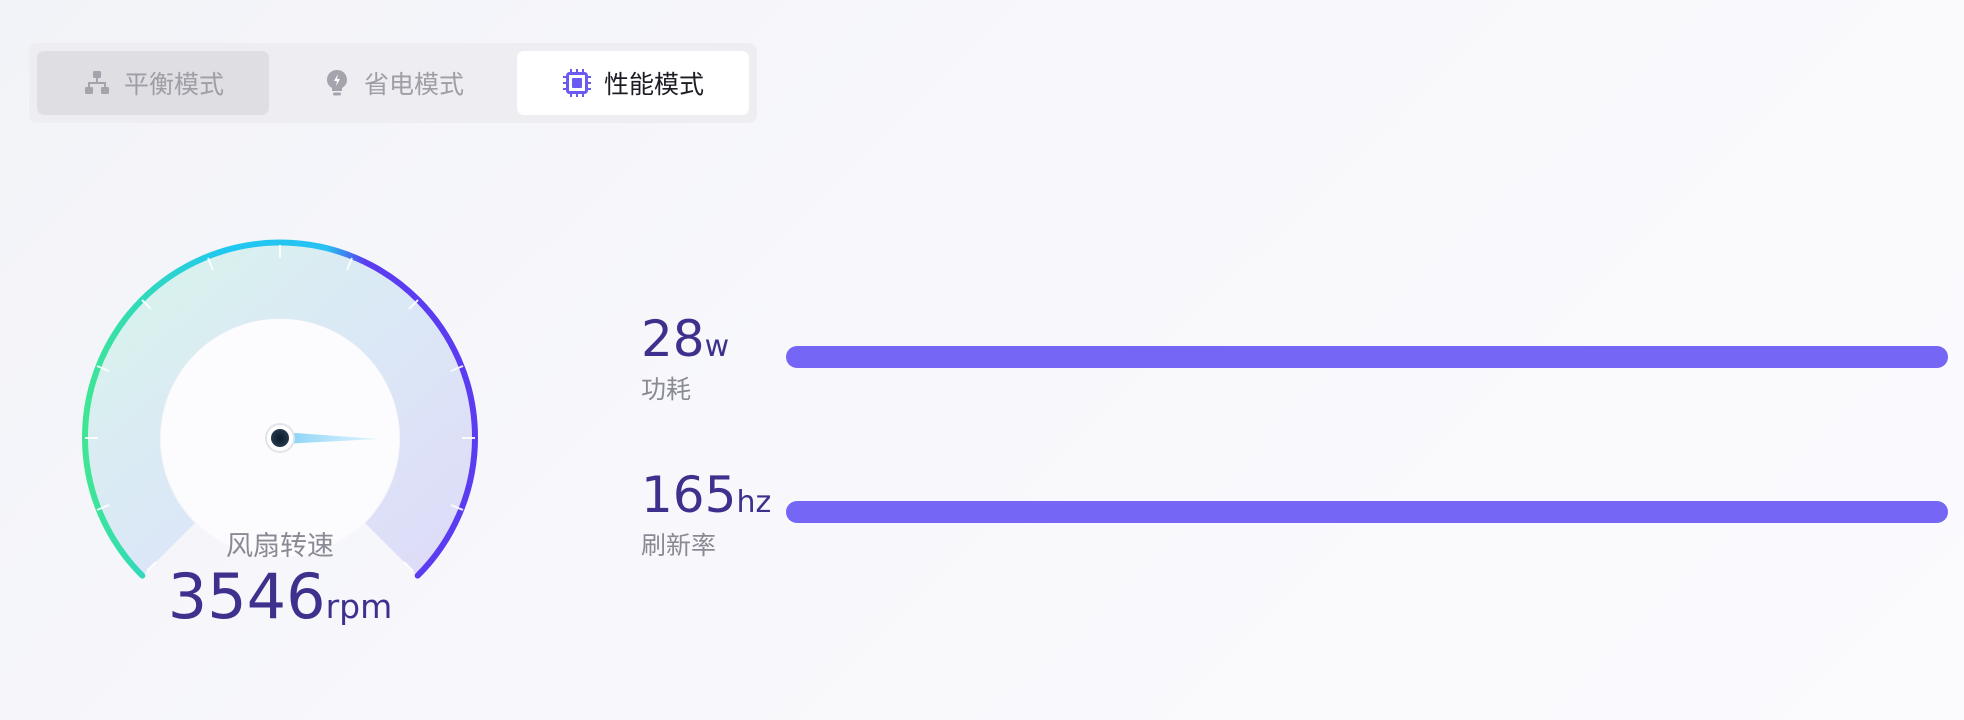  I want to click on mode-switcher: 平衡模式 省电模式 性能模式, so click(393, 83).